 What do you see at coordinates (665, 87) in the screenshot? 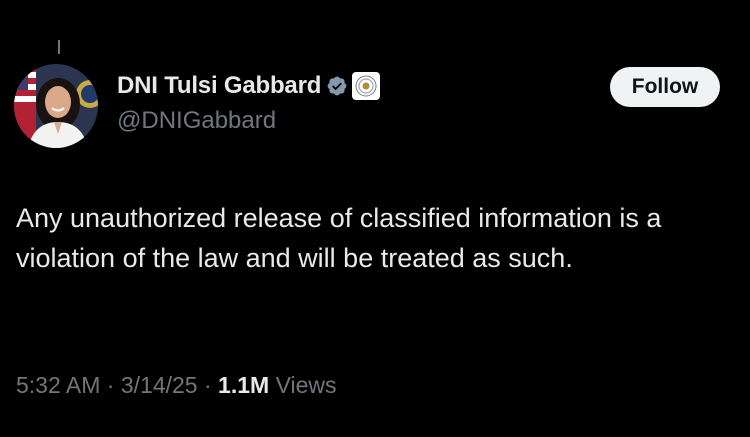
I see `follow-button: Follow` at bounding box center [665, 87].